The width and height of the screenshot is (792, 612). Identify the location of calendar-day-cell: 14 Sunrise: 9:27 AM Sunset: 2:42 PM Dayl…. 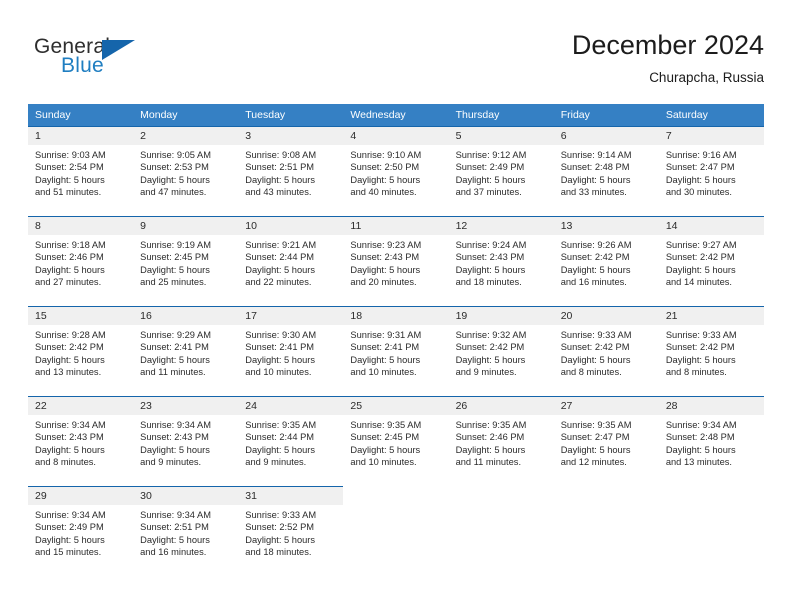
(711, 261).